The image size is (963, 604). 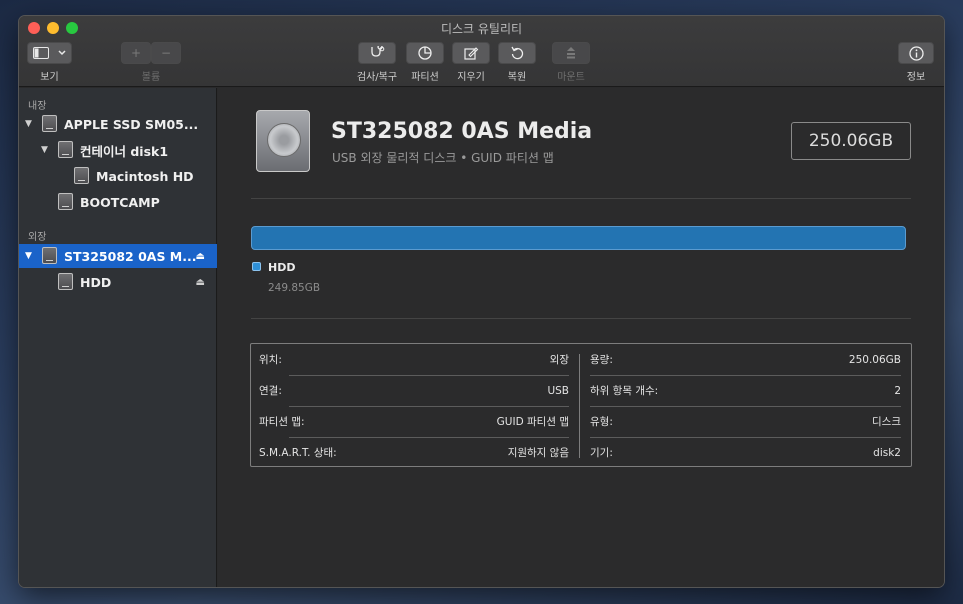 I want to click on first-aid-button, so click(x=377, y=53).